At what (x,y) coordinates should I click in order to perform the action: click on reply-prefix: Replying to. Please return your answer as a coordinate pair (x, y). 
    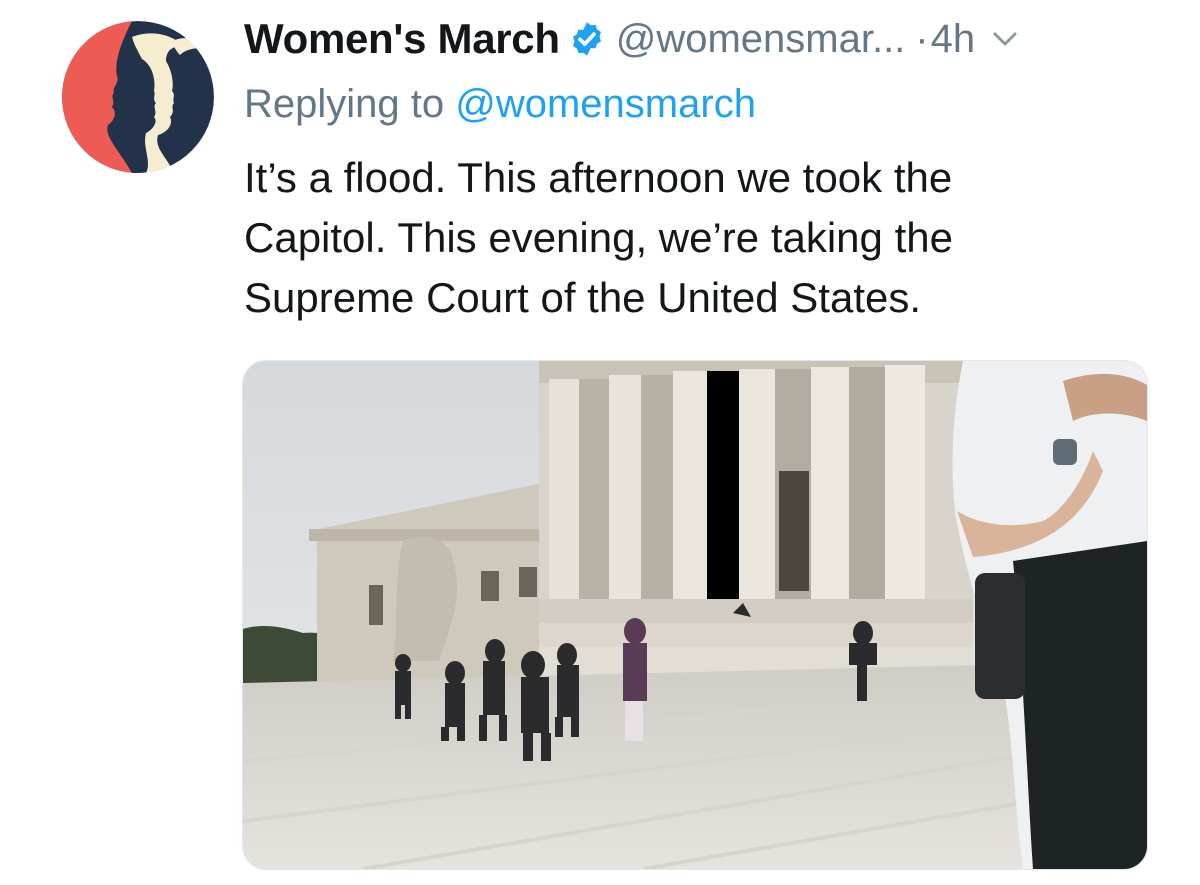
    Looking at the image, I should click on (344, 104).